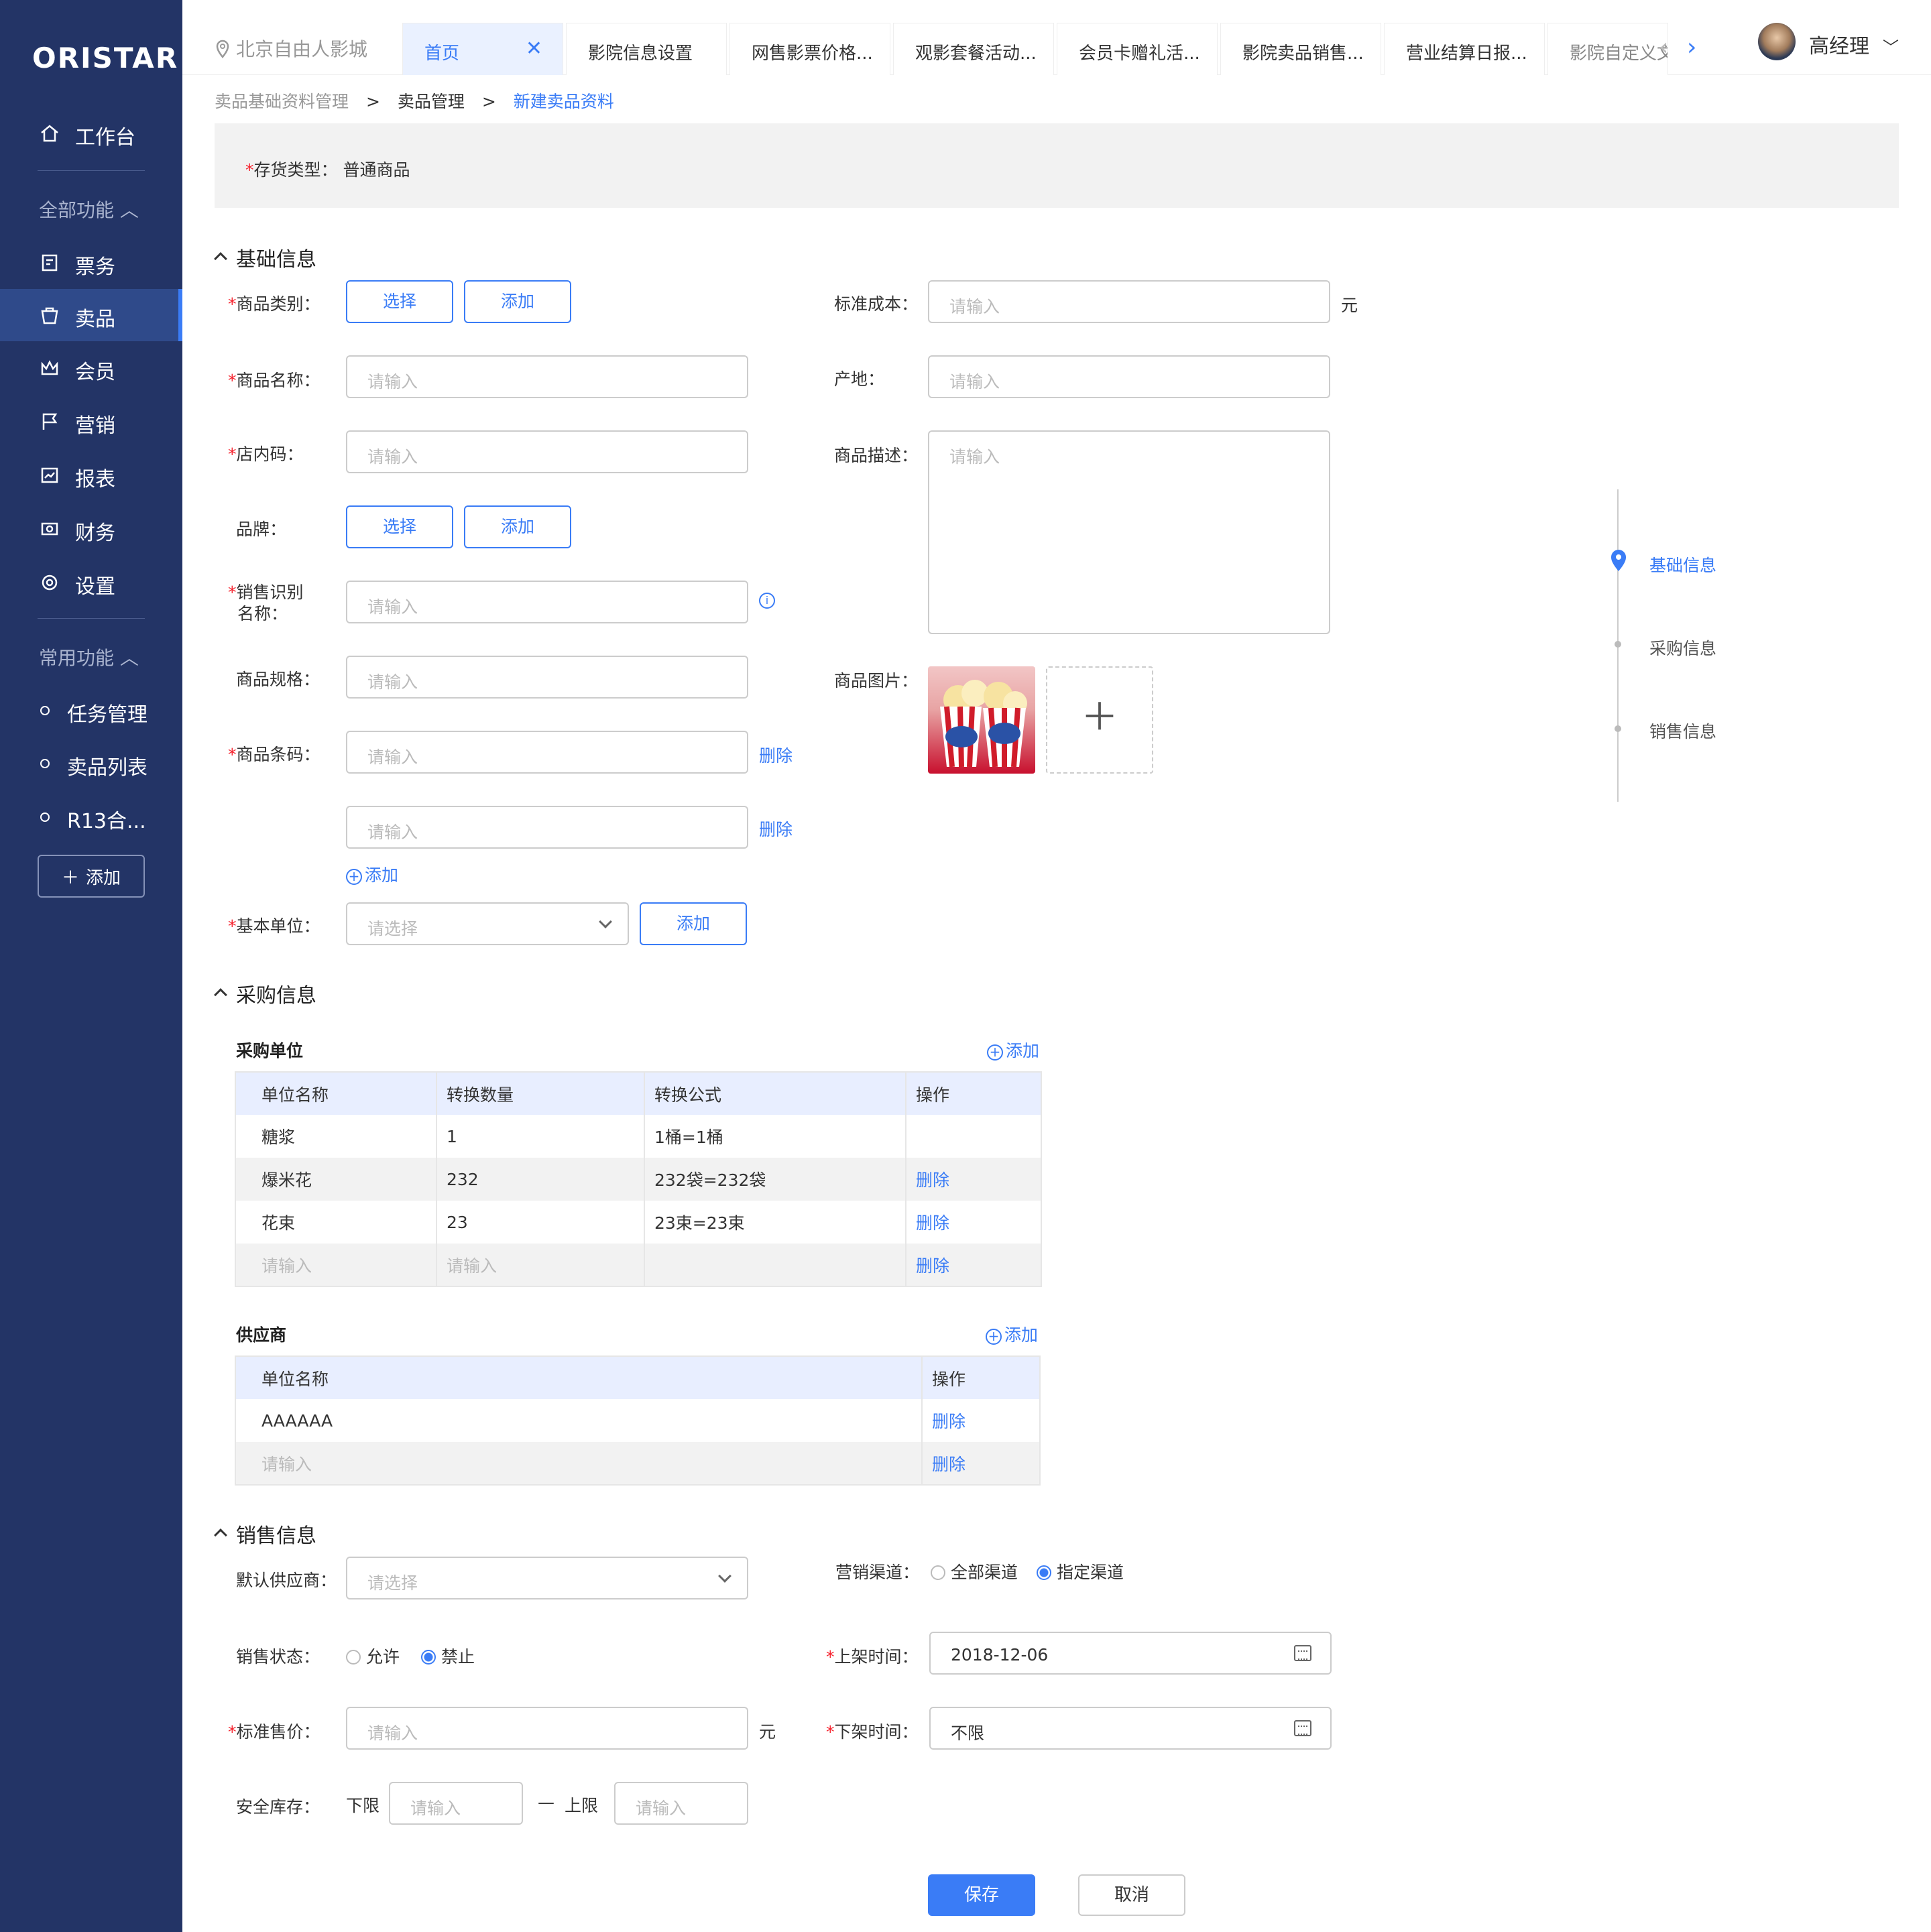 The image size is (1931, 1932). Describe the element at coordinates (1130, 1653) in the screenshot. I see `on-shelf-date-input: 2018-12-06` at that location.